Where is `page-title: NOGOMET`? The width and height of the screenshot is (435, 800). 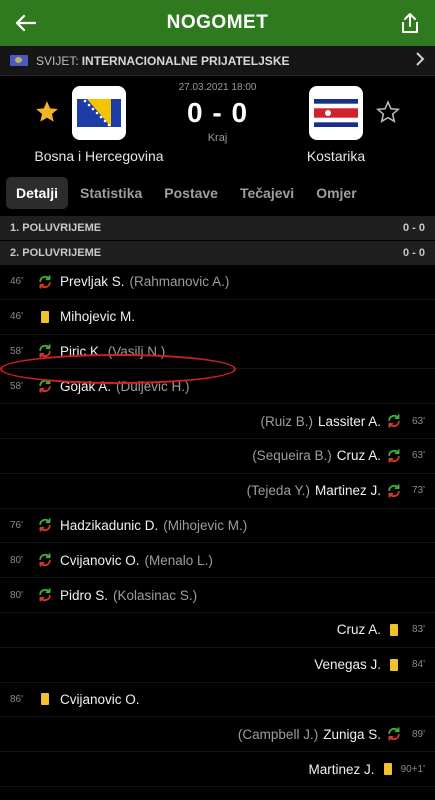 page-title: NOGOMET is located at coordinates (217, 22).